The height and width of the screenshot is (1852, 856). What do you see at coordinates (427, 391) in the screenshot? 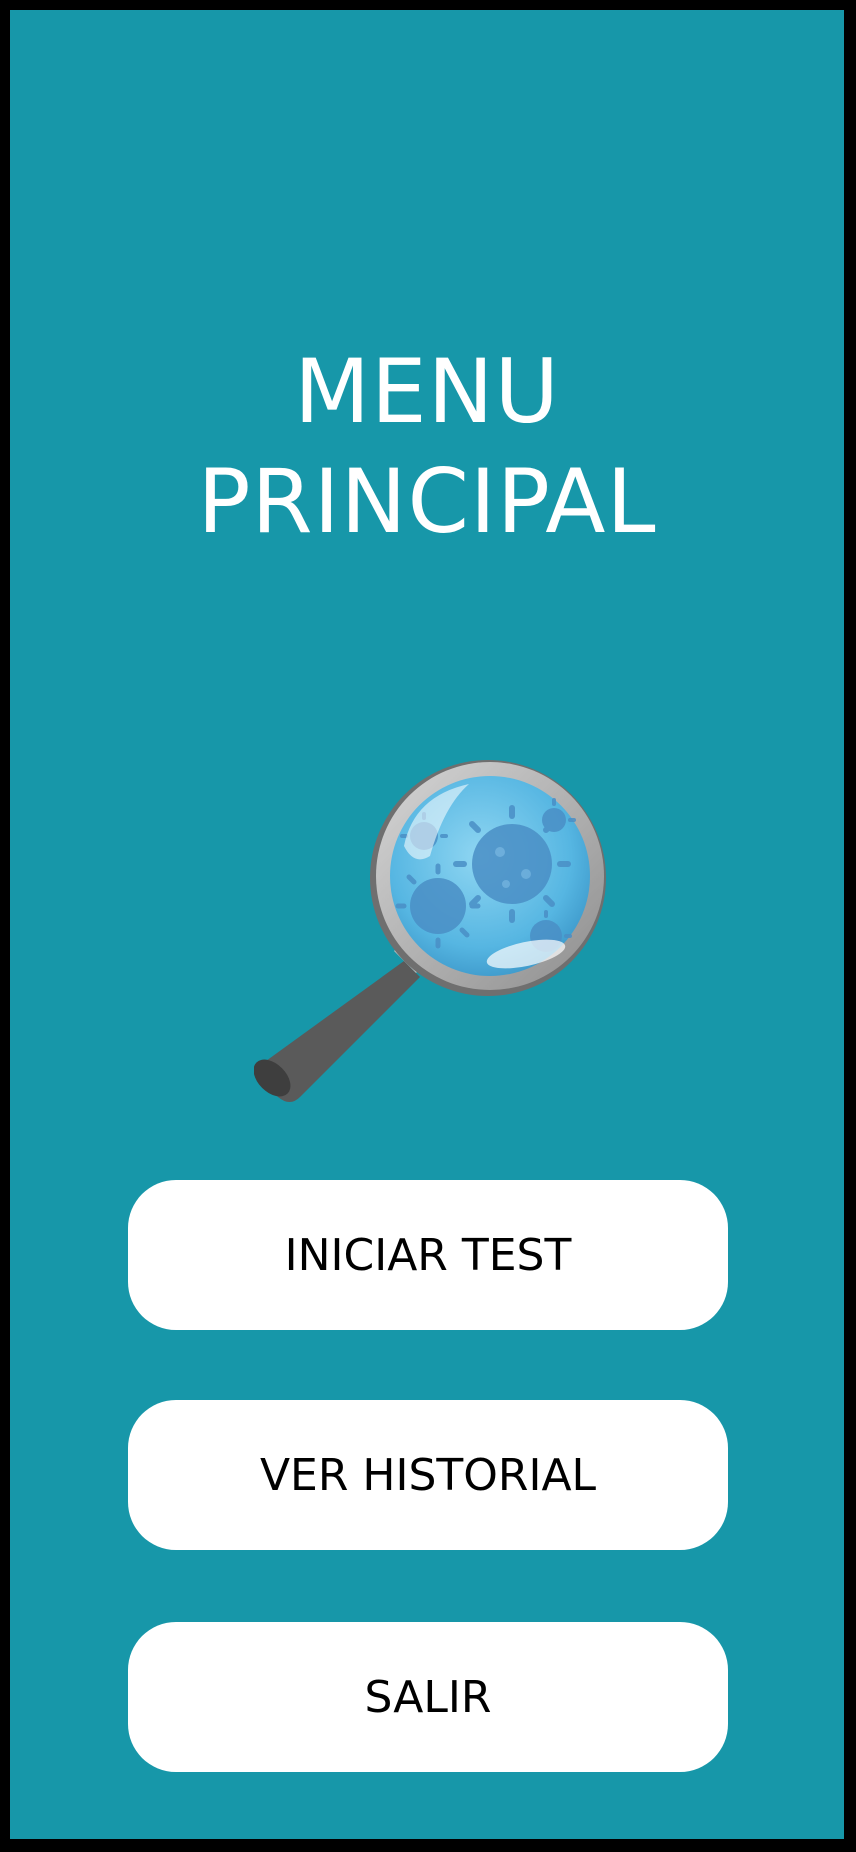
I see `page-title-line-1: MENU` at bounding box center [427, 391].